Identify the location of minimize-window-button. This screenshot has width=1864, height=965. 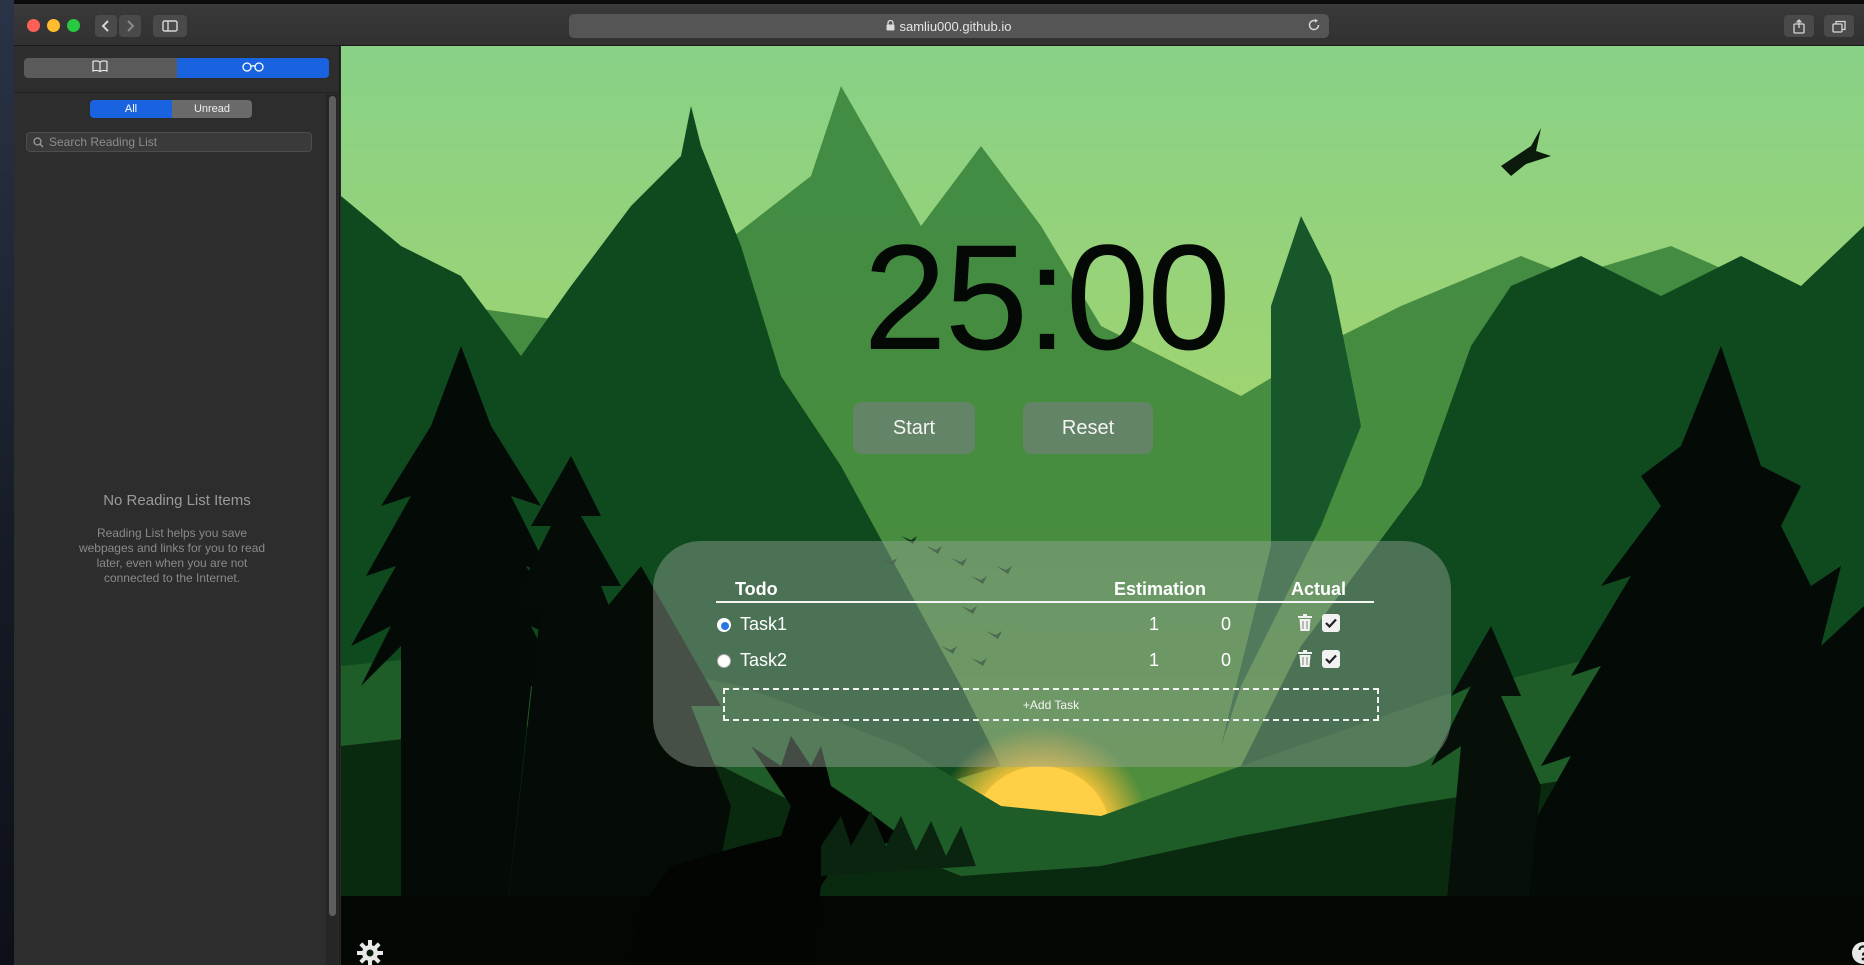
(53, 25).